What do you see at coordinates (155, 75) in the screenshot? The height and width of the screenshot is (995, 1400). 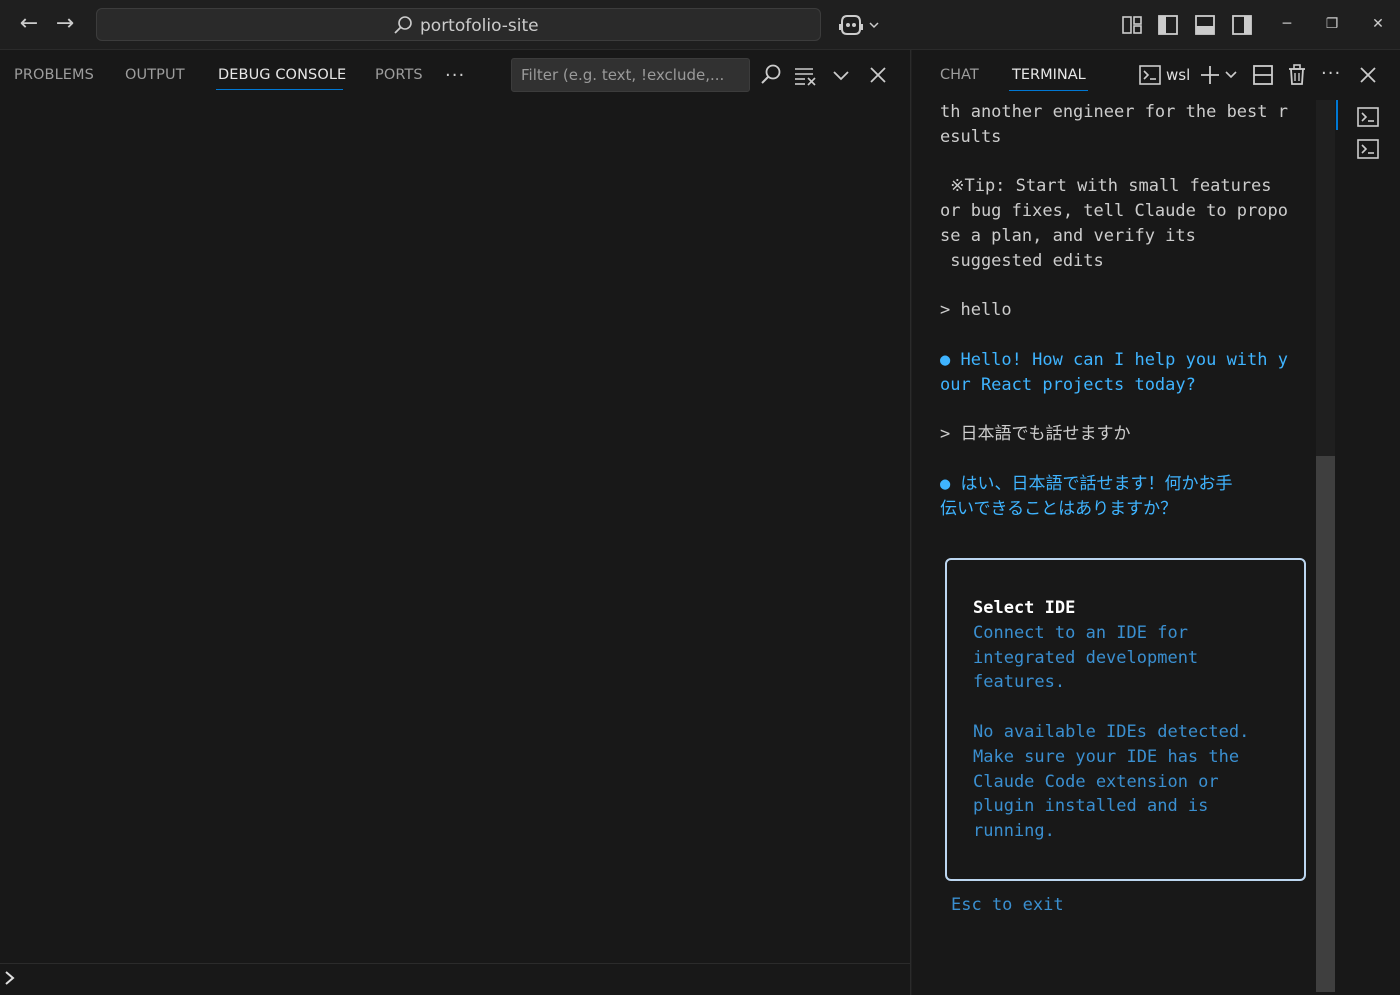 I see `tab-output: OUTPUT` at bounding box center [155, 75].